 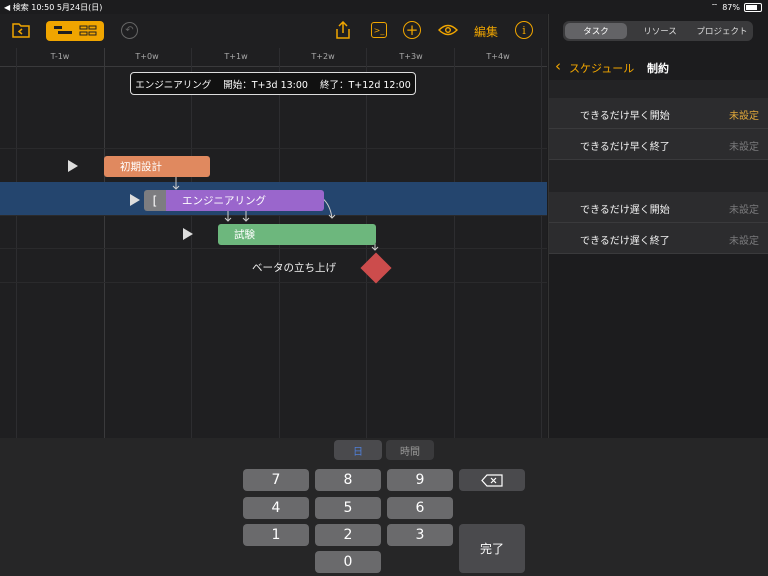 I want to click on drag-handle-icon: [, so click(x=155, y=200).